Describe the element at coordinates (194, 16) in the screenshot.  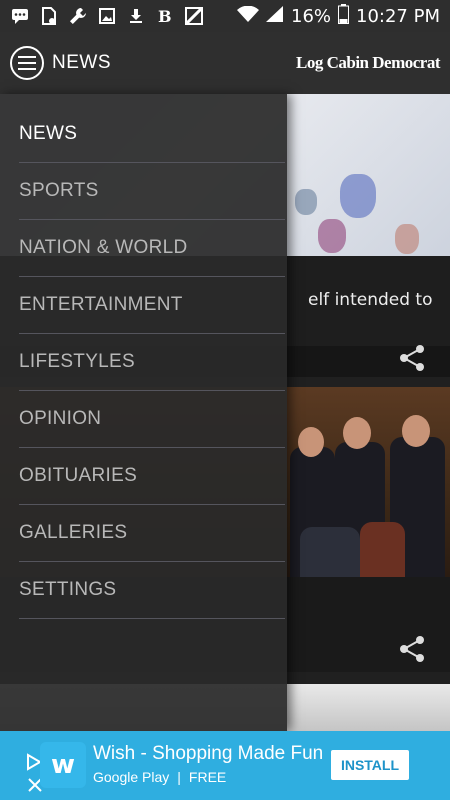
I see `flipboard-icon` at that location.